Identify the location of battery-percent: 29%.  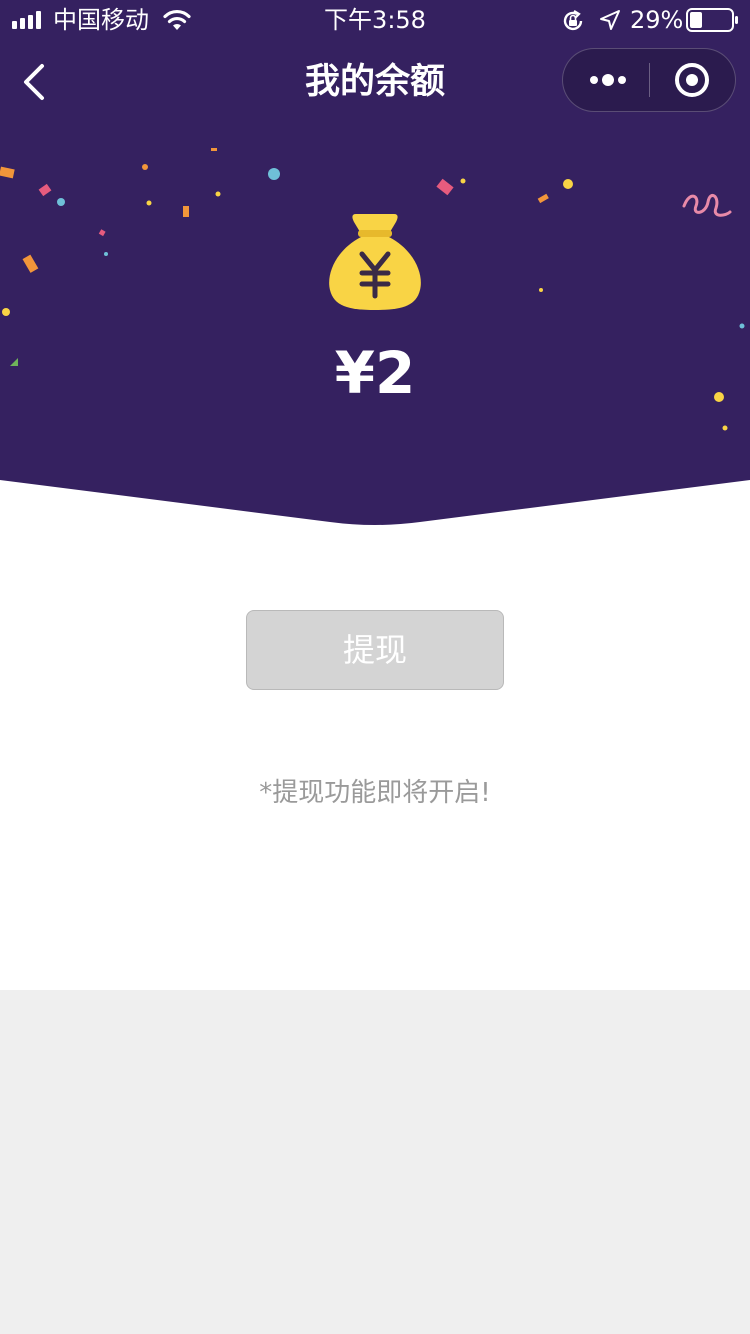
(657, 20).